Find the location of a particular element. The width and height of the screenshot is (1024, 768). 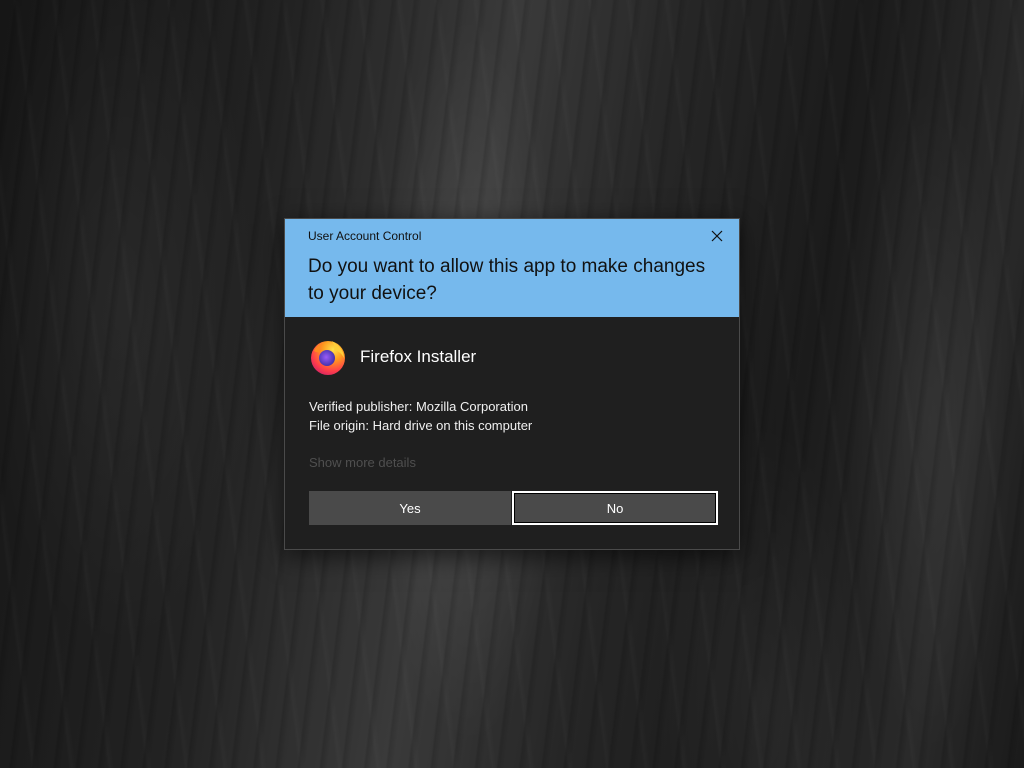

close-icon is located at coordinates (717, 236).